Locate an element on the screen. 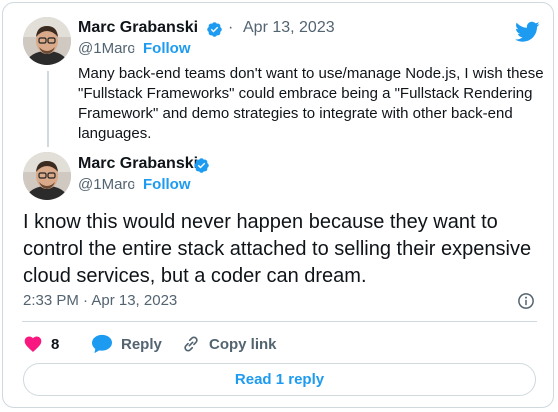 The image size is (558, 412). author-name: Marc Grabanski is located at coordinates (138, 164).